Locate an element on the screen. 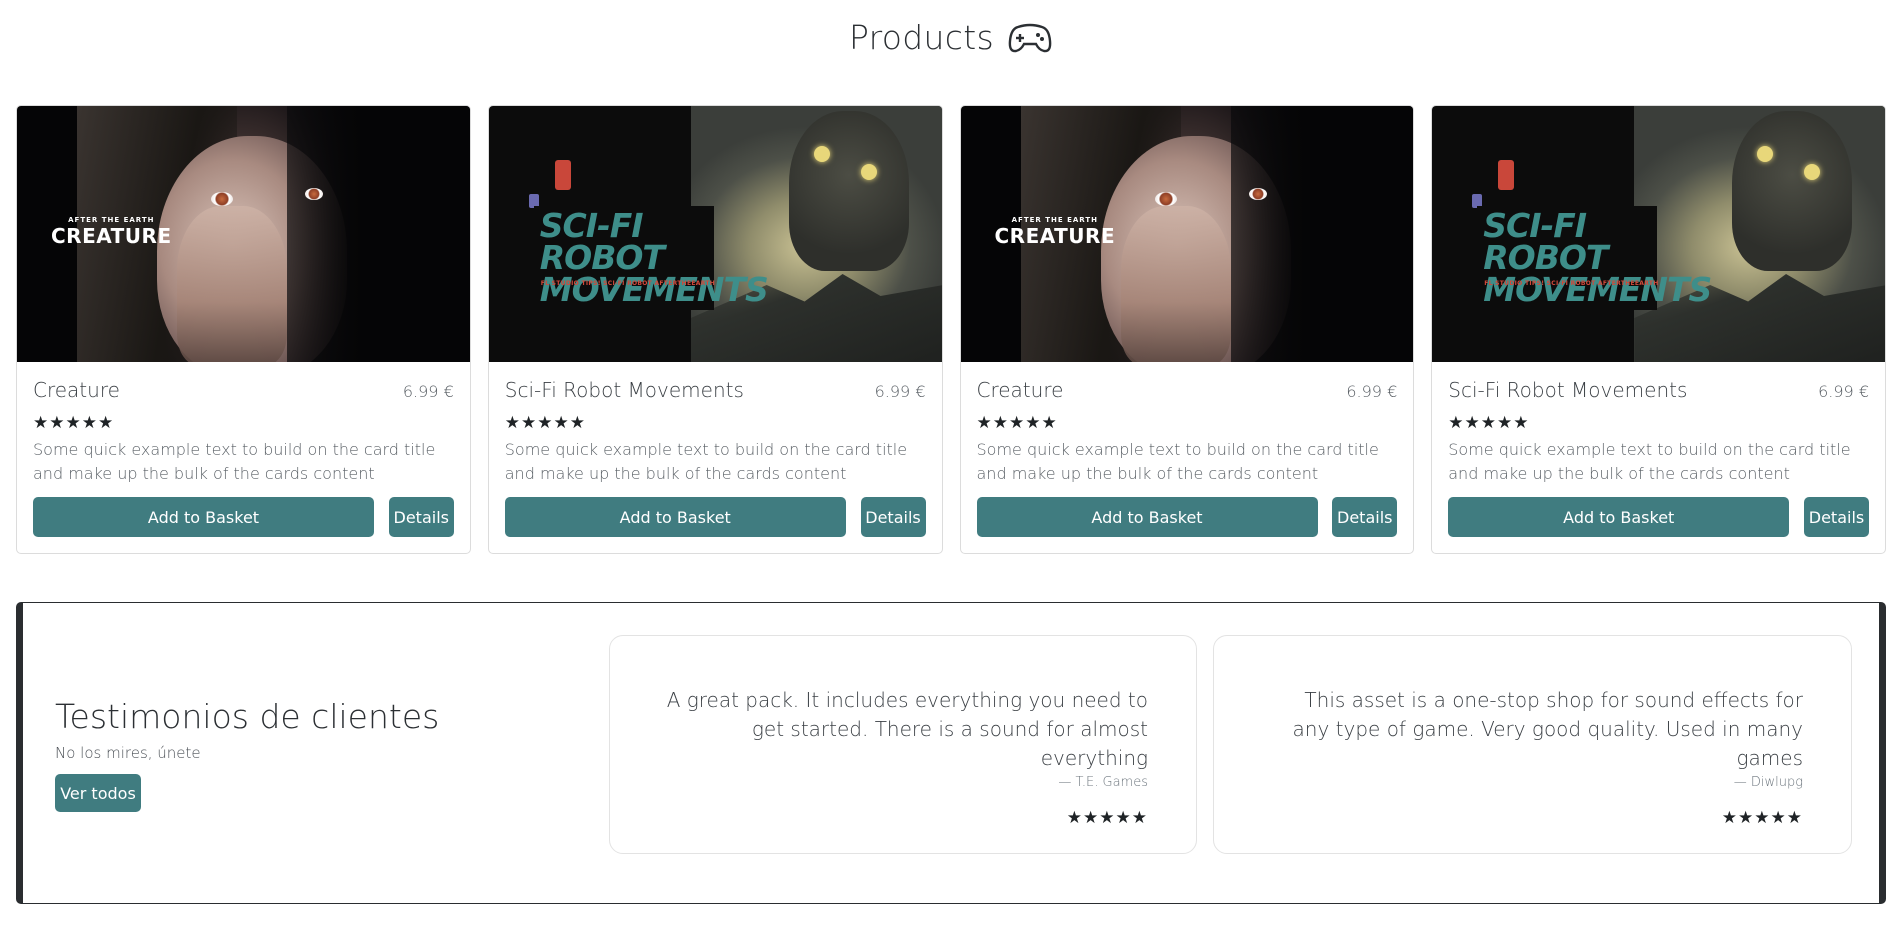 Image resolution: width=1901 pixels, height=930 pixels. testimonial-author: — T.E. Games is located at coordinates (1103, 782).